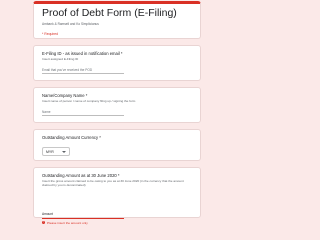 The image size is (320, 240). What do you see at coordinates (64, 185) in the screenshot?
I see `question-help-continued: claimed by you is denominated)` at bounding box center [64, 185].